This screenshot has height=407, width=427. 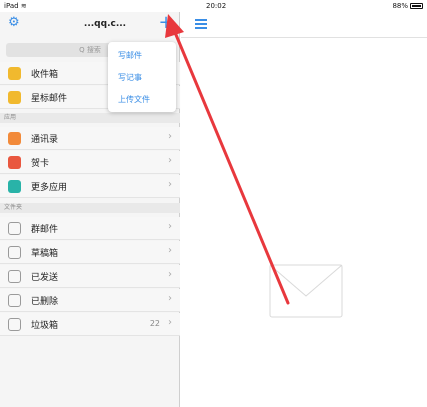 I want to click on compose-dropdown-menu: 写邮件 写记事 上传文件, so click(x=142, y=77).